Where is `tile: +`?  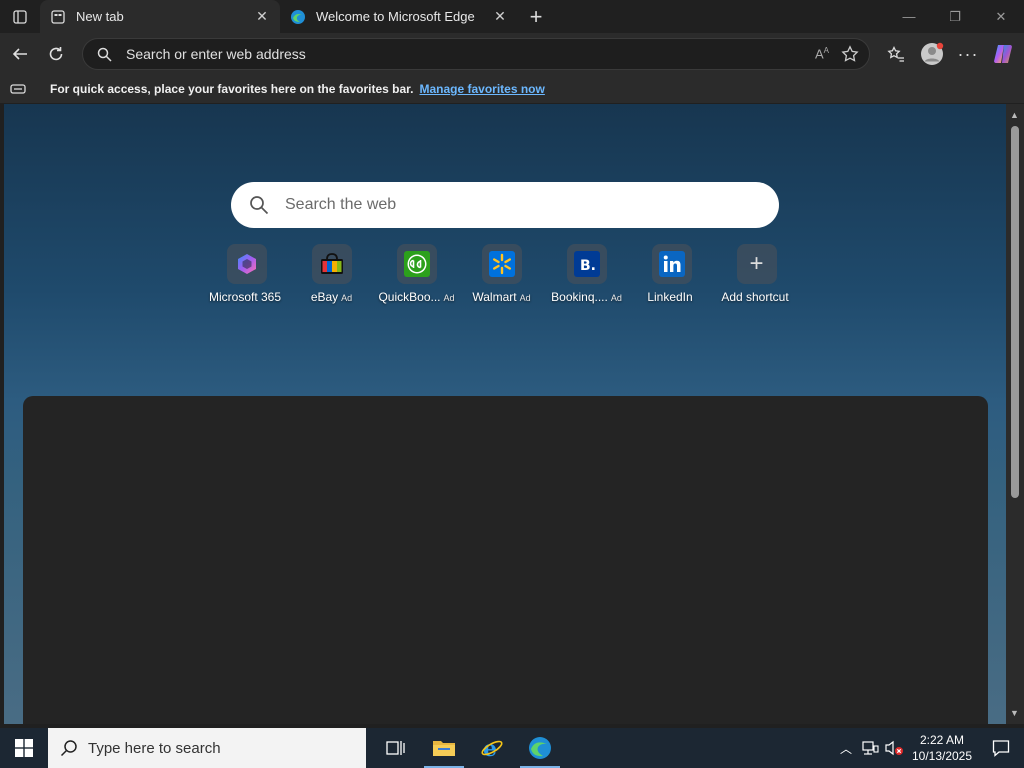 tile: + is located at coordinates (756, 264).